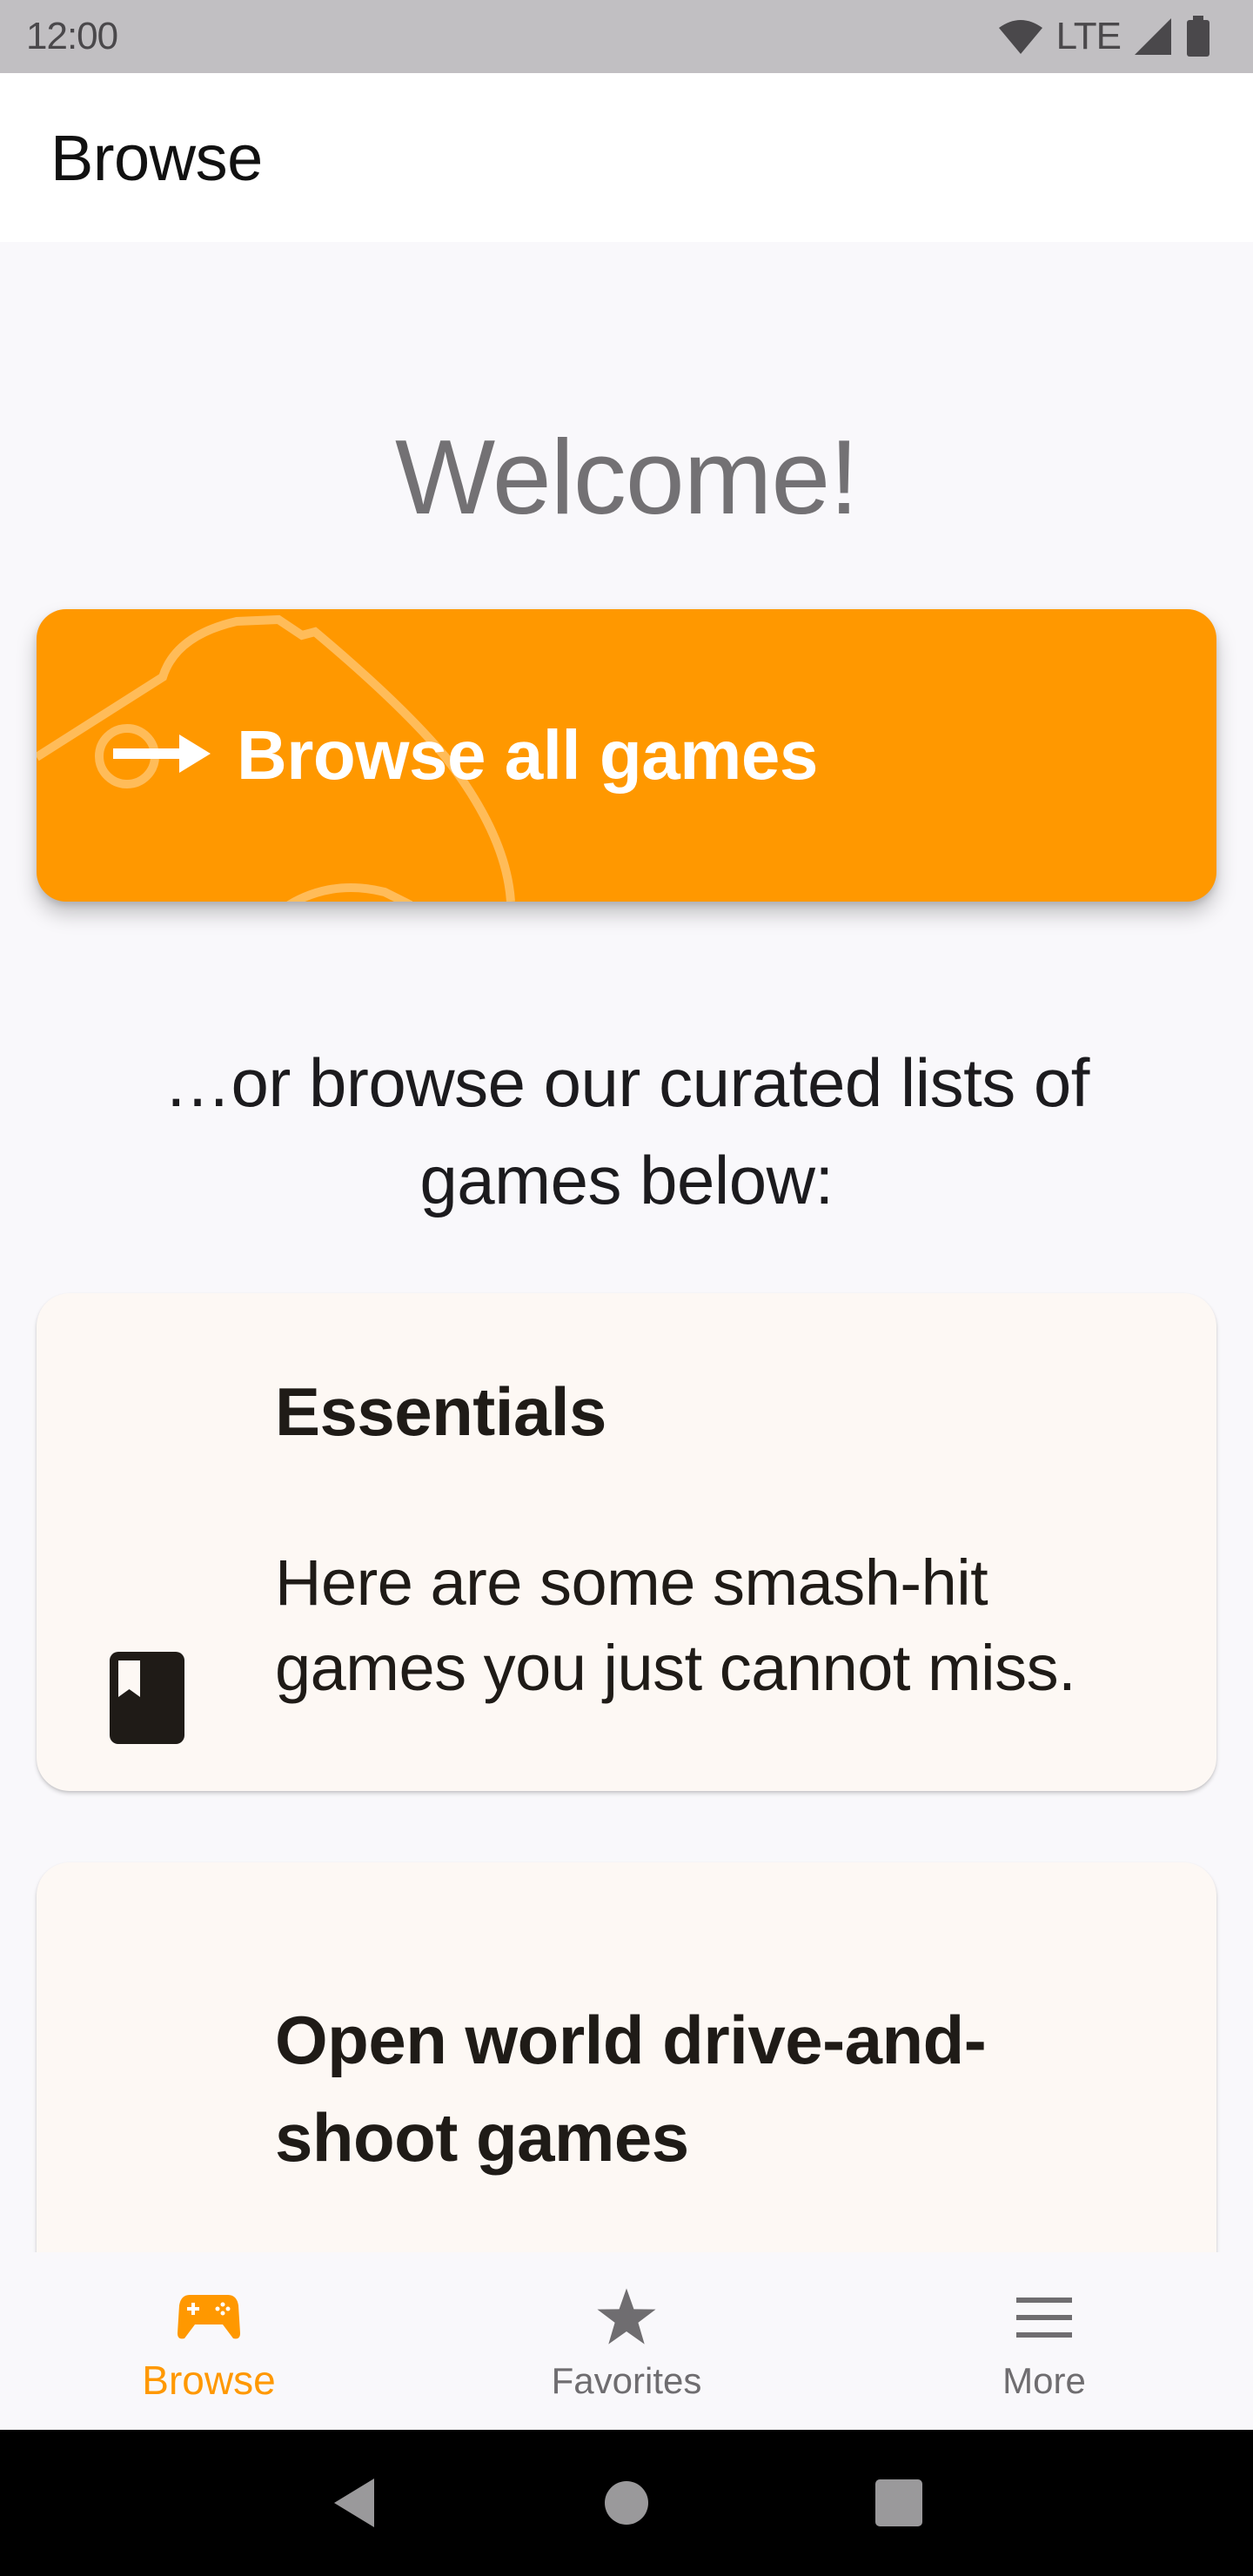 The width and height of the screenshot is (1253, 2576). I want to click on battery-icon, so click(1198, 37).